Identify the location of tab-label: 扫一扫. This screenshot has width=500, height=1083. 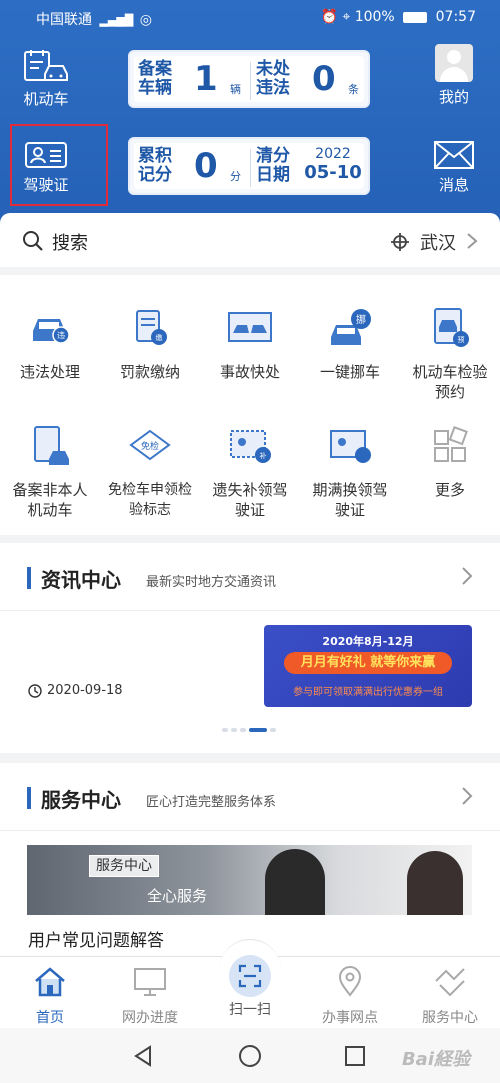
(250, 1010).